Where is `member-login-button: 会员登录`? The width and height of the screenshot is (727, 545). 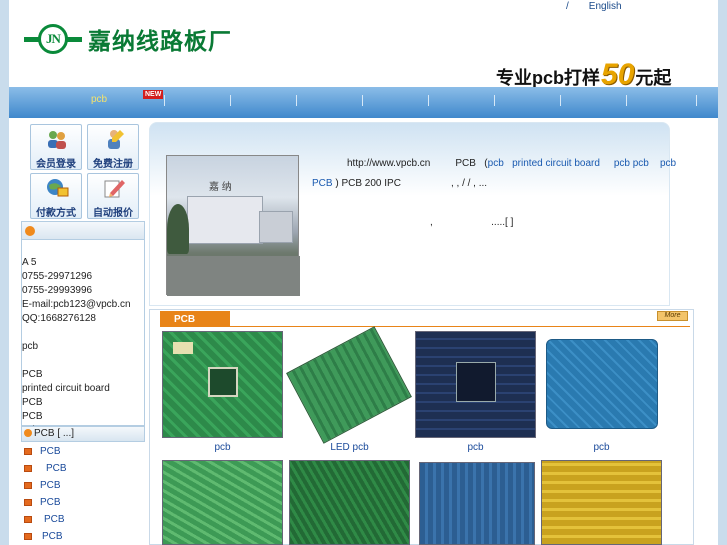
member-login-button: 会员登录 is located at coordinates (56, 147).